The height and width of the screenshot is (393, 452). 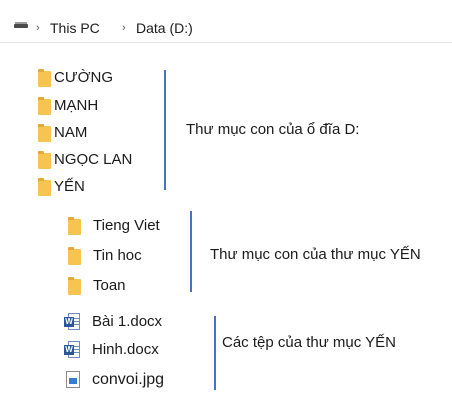 I want to click on folder-label: Toan, so click(x=109, y=285).